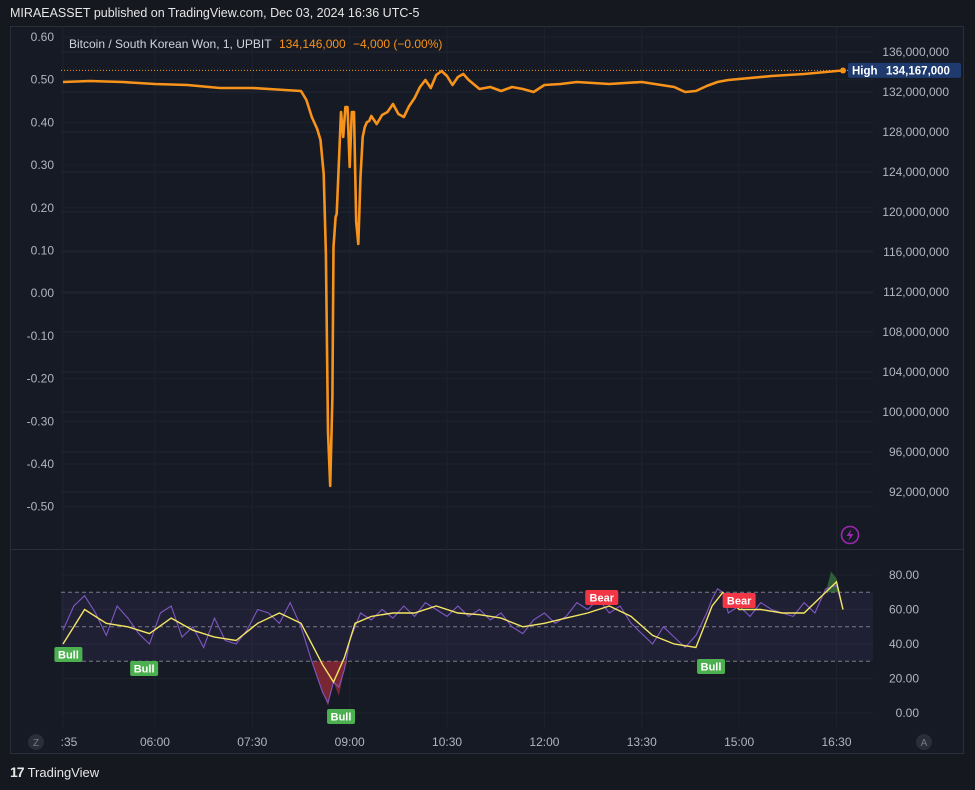 The height and width of the screenshot is (790, 975). Describe the element at coordinates (43, 122) in the screenshot. I see `left-axis-tick: 0.40` at that location.